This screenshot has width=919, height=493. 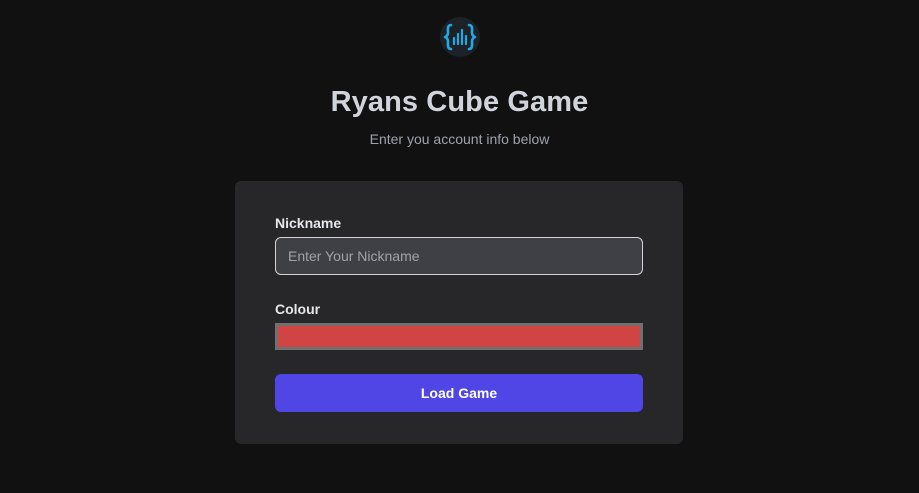 I want to click on nickname-label: Nickname, so click(x=308, y=223).